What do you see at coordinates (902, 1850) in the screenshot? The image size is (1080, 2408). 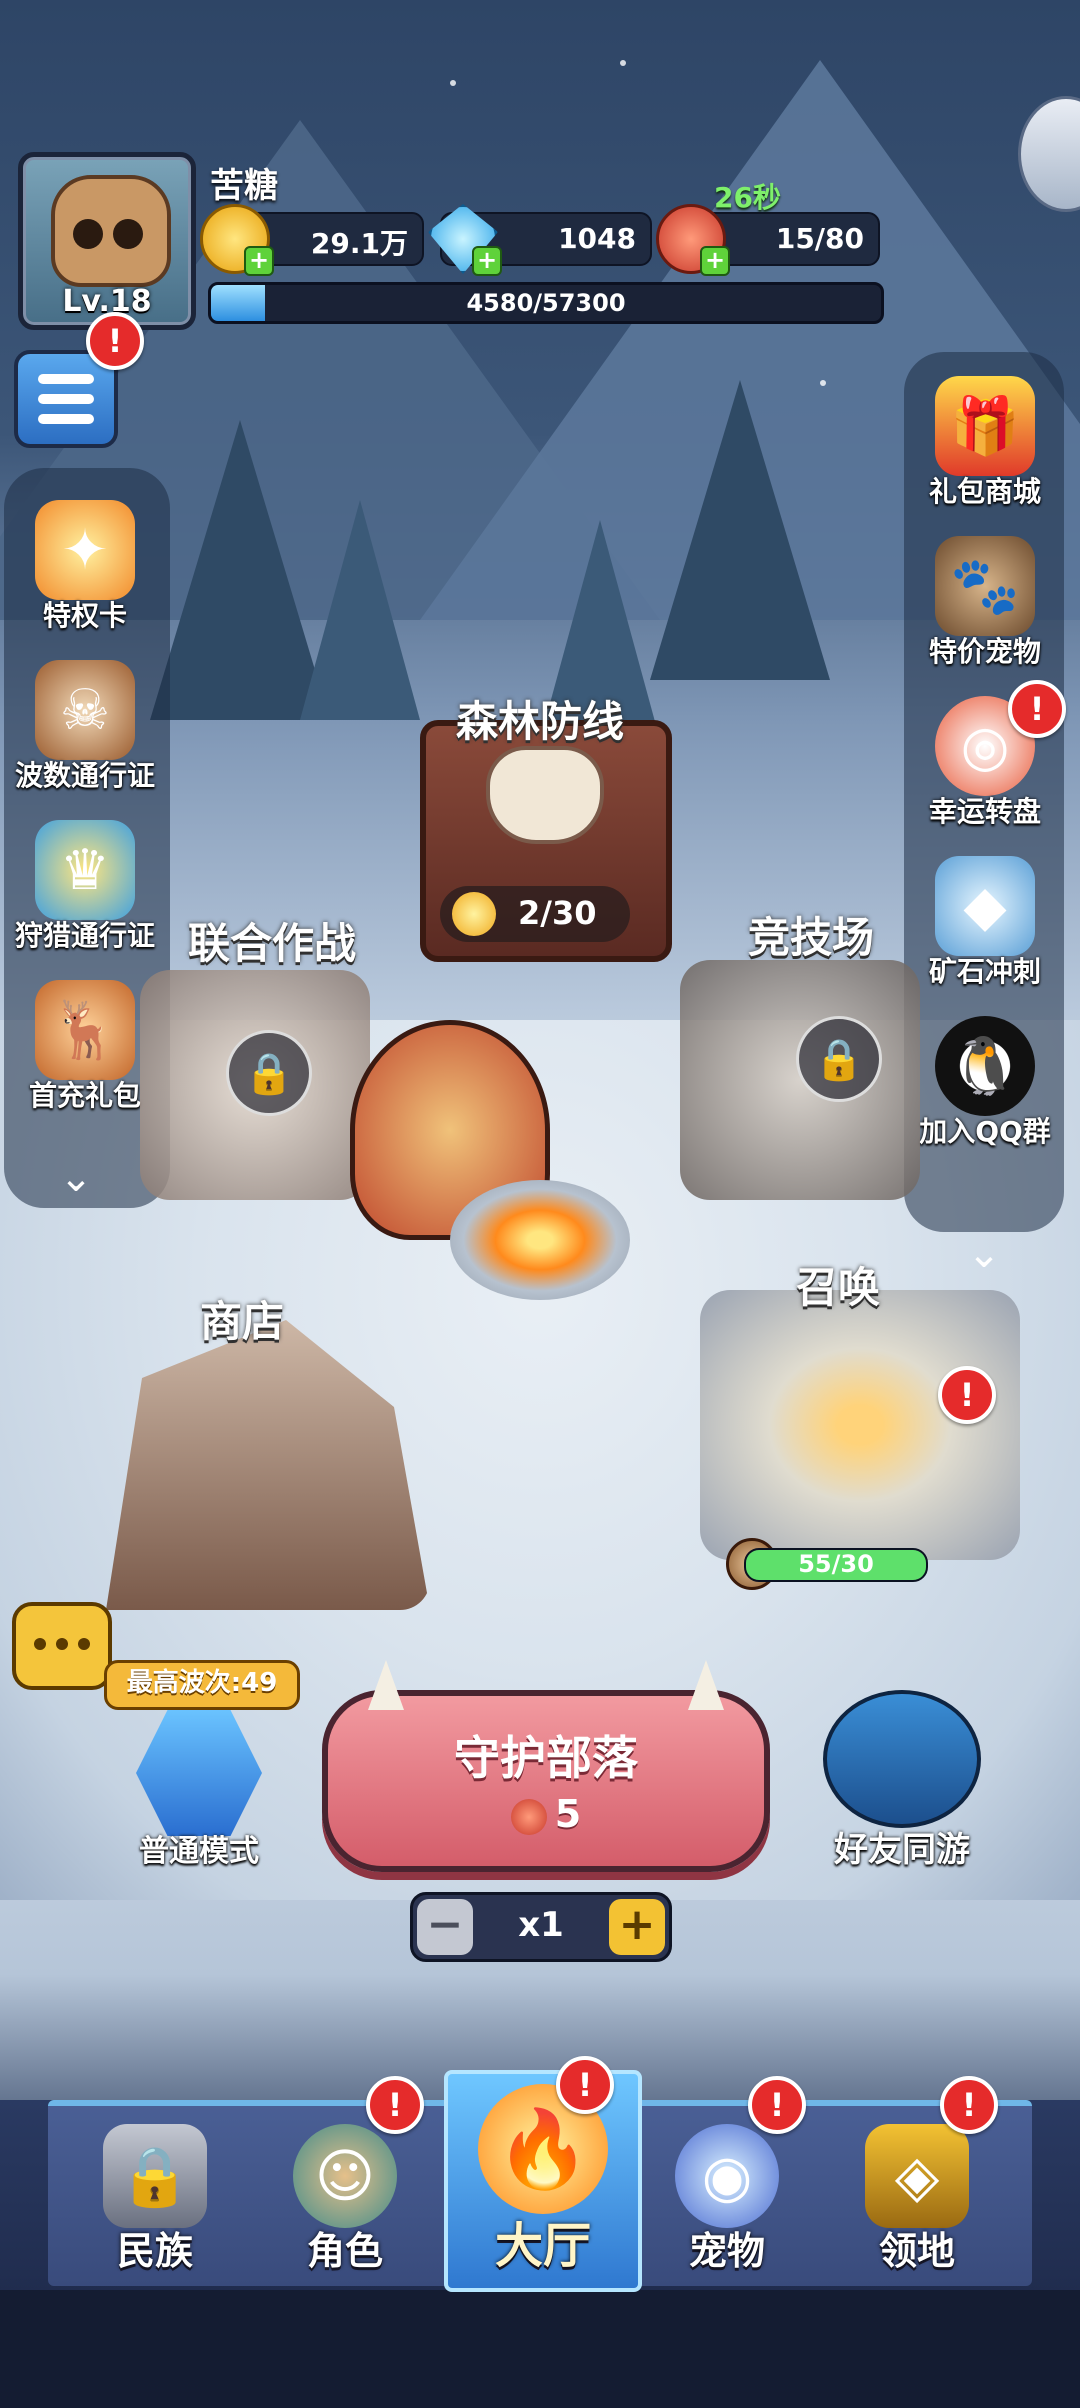 I see `play-with-friends-label: 好友同游` at bounding box center [902, 1850].